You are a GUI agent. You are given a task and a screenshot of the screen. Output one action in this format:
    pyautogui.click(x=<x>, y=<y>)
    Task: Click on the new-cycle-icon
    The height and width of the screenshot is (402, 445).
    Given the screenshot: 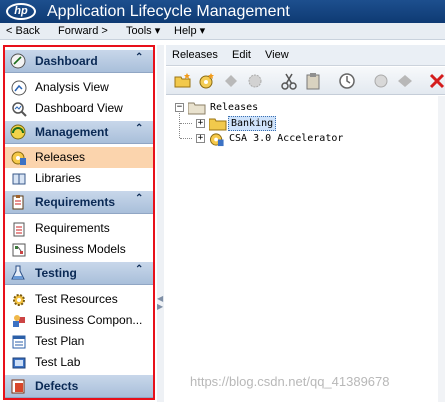 What is the action you would take?
    pyautogui.click(x=231, y=81)
    